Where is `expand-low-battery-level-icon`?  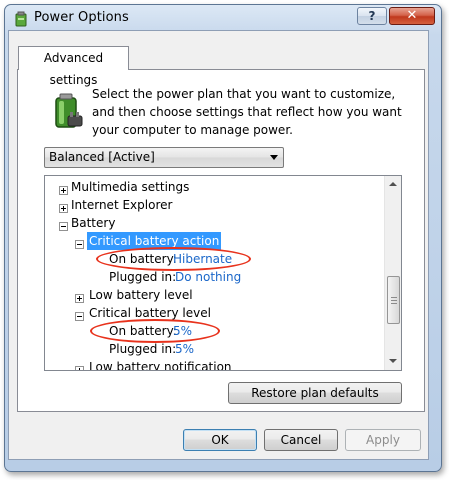 expand-low-battery-level-icon is located at coordinates (79, 298).